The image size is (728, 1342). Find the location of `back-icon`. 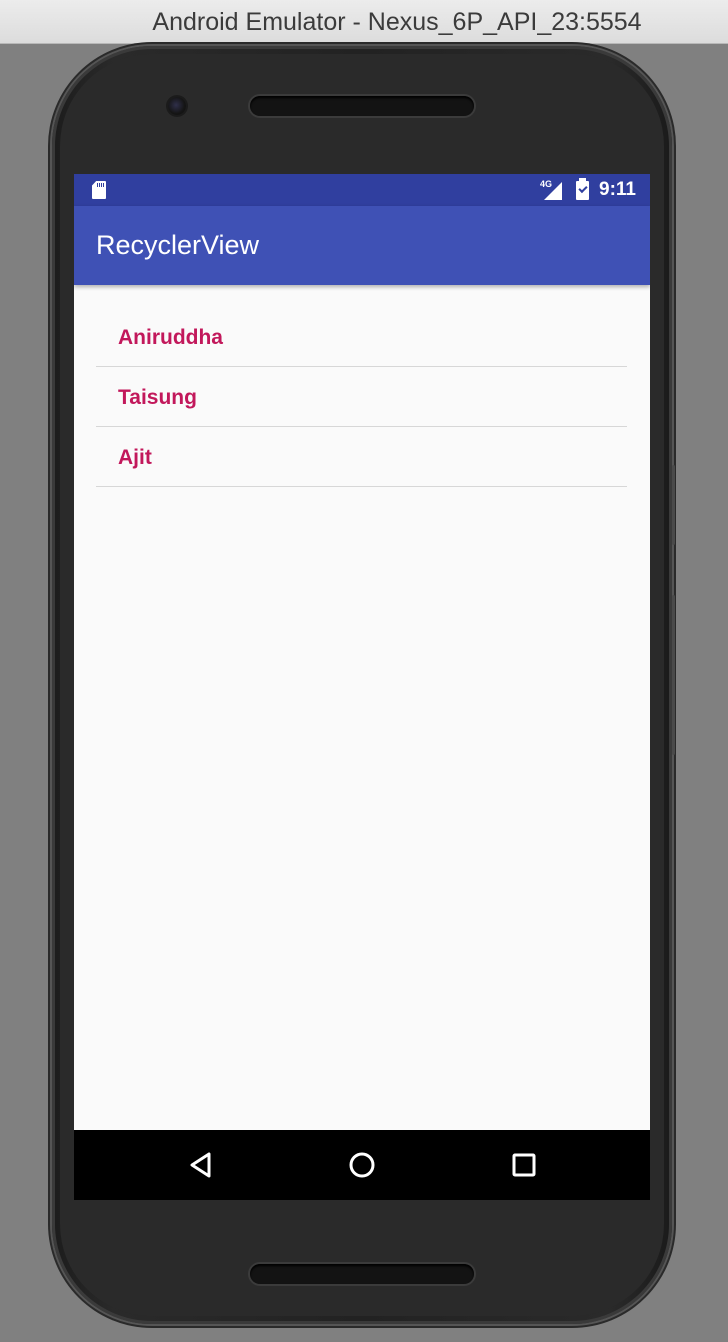

back-icon is located at coordinates (200, 1165).